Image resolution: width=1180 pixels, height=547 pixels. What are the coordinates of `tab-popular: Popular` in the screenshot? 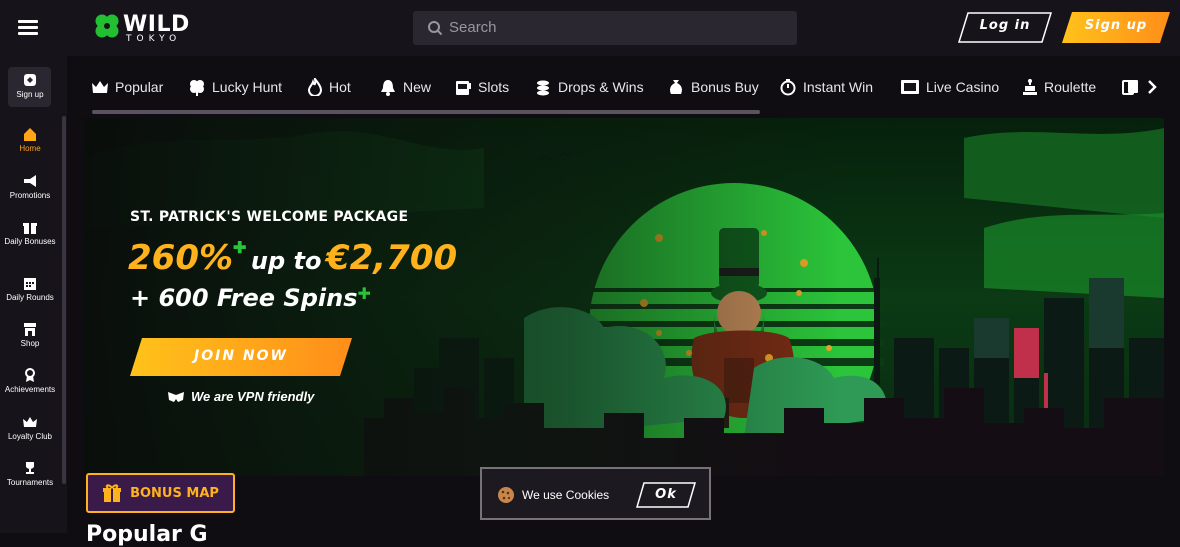 It's located at (127, 87).